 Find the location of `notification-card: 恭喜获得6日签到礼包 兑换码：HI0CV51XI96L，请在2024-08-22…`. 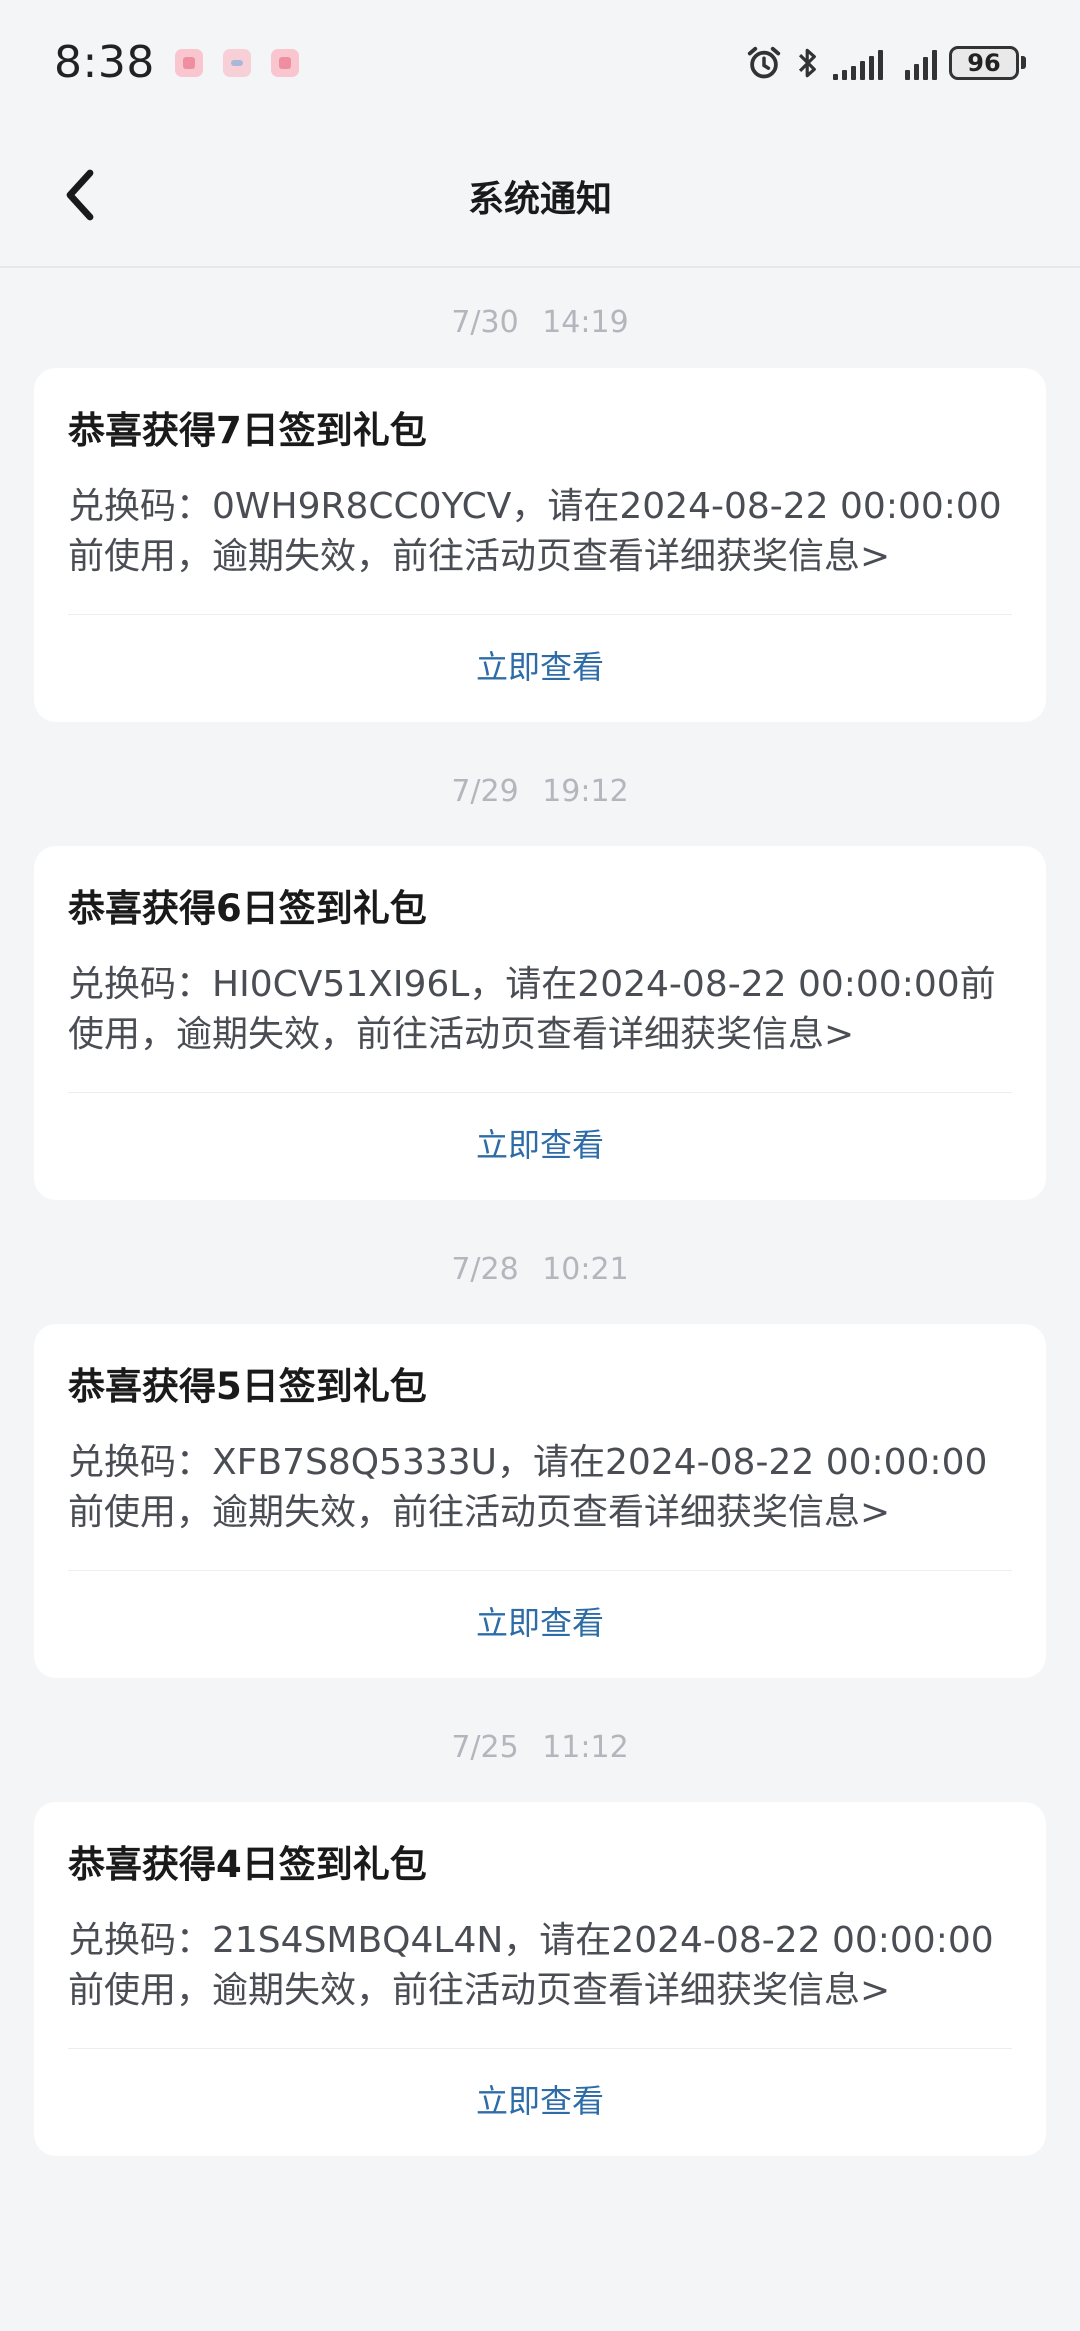

notification-card: 恭喜获得6日签到礼包 兑换码：HI0CV51XI96L，请在2024-08-22… is located at coordinates (540, 1023).